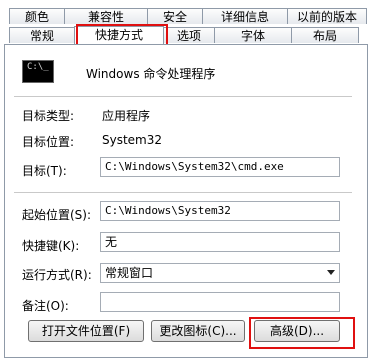 The width and height of the screenshot is (374, 358). I want to click on target-label: 目标(T):, so click(44, 171).